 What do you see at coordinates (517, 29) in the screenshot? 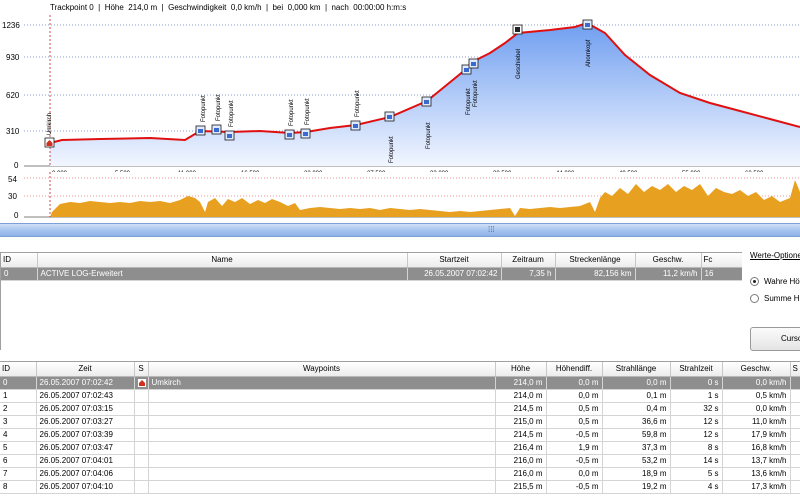
I see `summit-icon` at bounding box center [517, 29].